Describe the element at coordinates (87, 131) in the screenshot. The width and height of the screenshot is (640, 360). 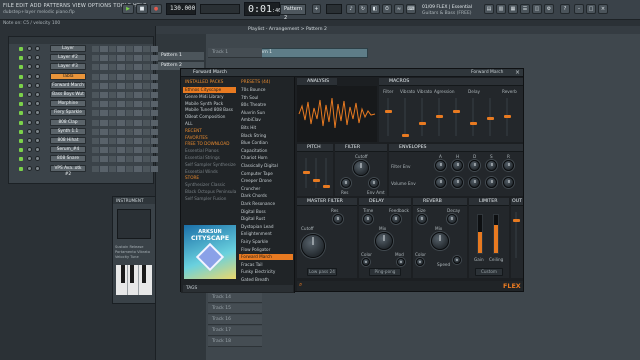
I see `channel-row: Synth 1.1` at that location.